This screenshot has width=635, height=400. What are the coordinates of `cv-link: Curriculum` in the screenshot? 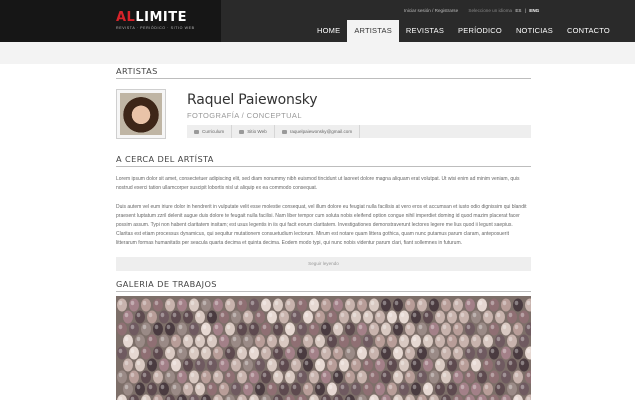 It's located at (210, 131).